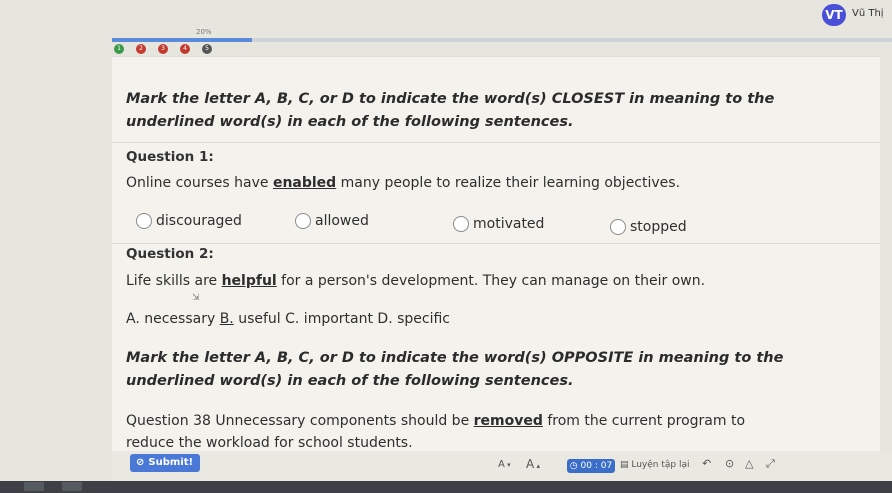  What do you see at coordinates (204, 32) in the screenshot?
I see `progress-label: 20%` at bounding box center [204, 32].